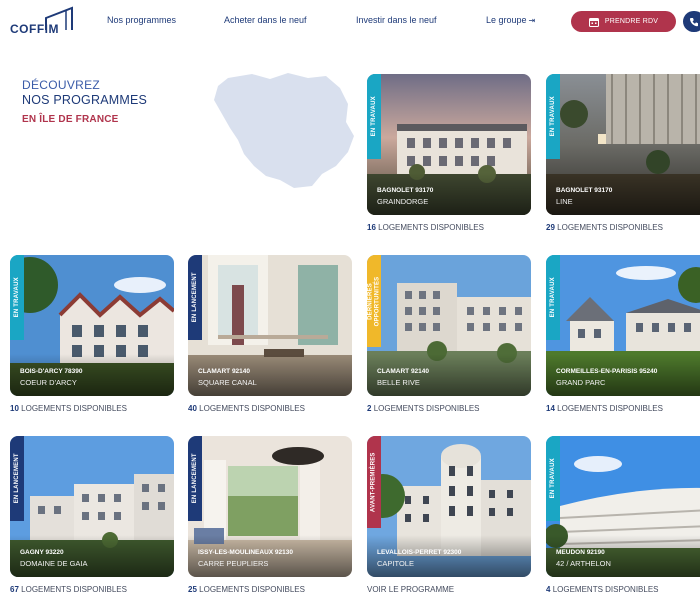 Image resolution: width=700 pixels, height=597 pixels. I want to click on program-city: CORMEILLES-EN-PARISIS 95240, so click(607, 371).